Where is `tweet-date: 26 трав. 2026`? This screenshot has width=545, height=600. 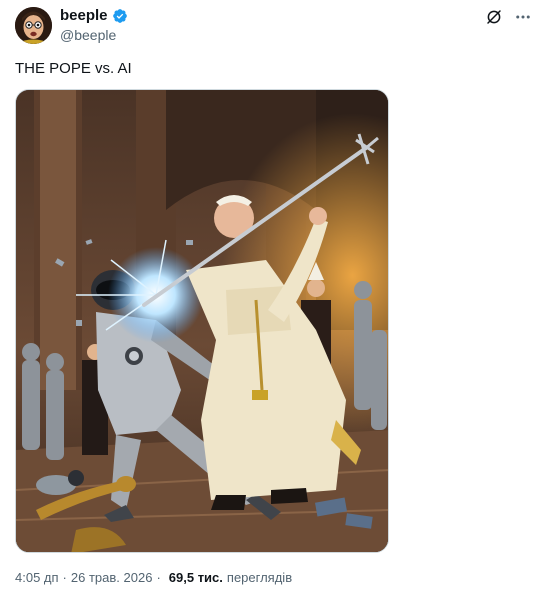
tweet-date: 26 трав. 2026 is located at coordinates (112, 578).